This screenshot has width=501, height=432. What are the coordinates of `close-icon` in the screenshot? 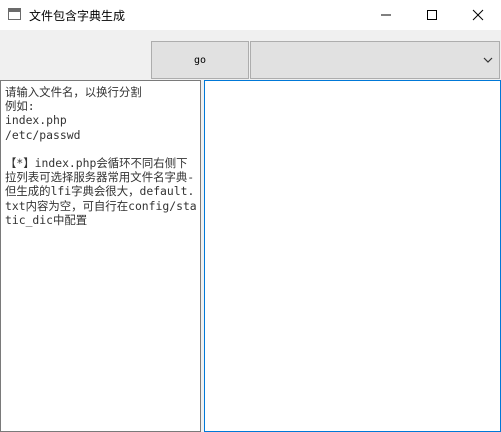 It's located at (478, 15).